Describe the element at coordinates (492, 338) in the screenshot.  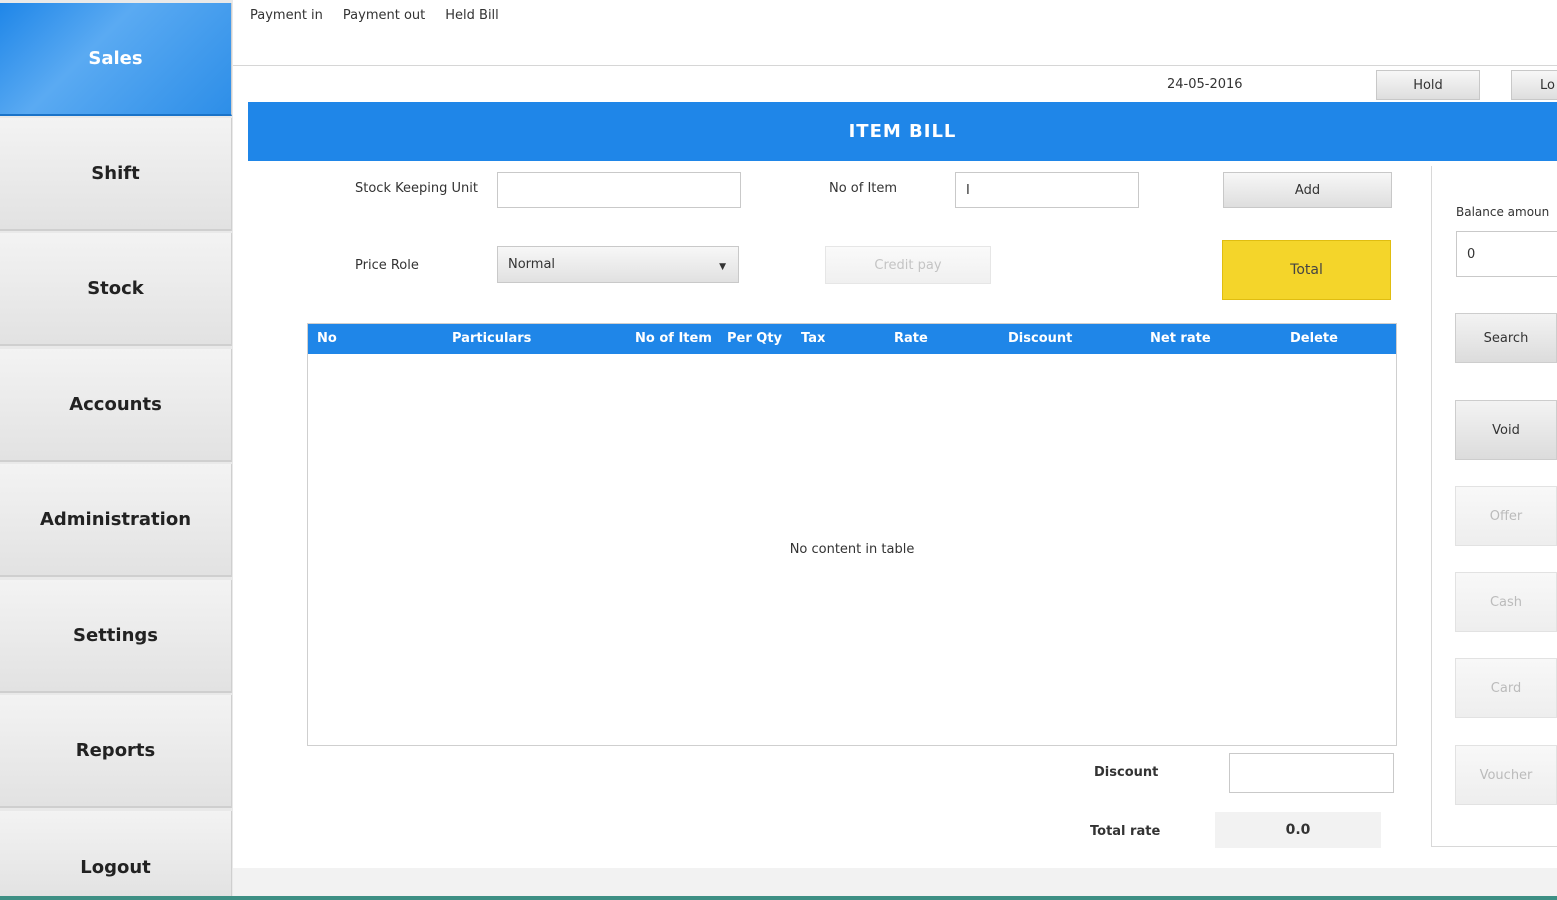
I see `col-particulars: Particulars` at that location.